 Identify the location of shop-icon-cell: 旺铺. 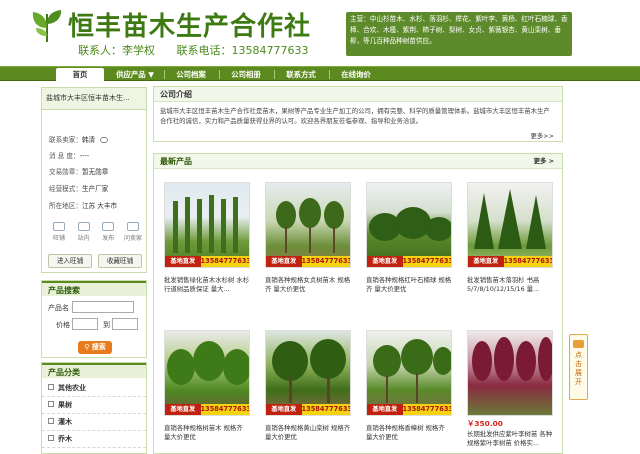
(59, 232).